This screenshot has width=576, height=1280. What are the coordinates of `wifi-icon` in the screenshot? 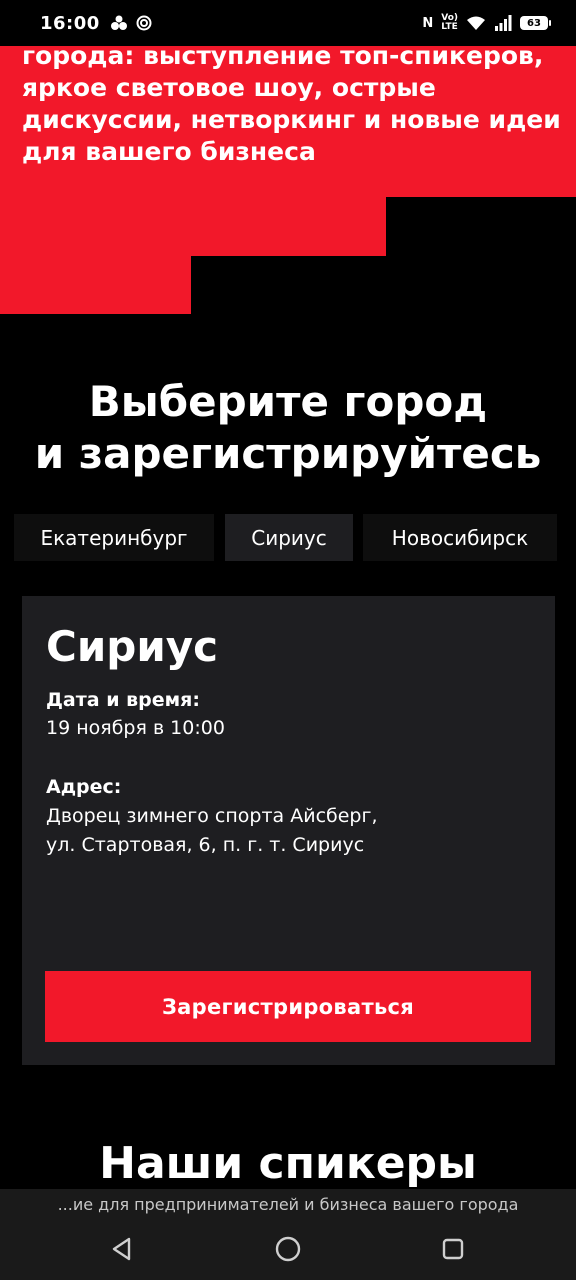 It's located at (476, 23).